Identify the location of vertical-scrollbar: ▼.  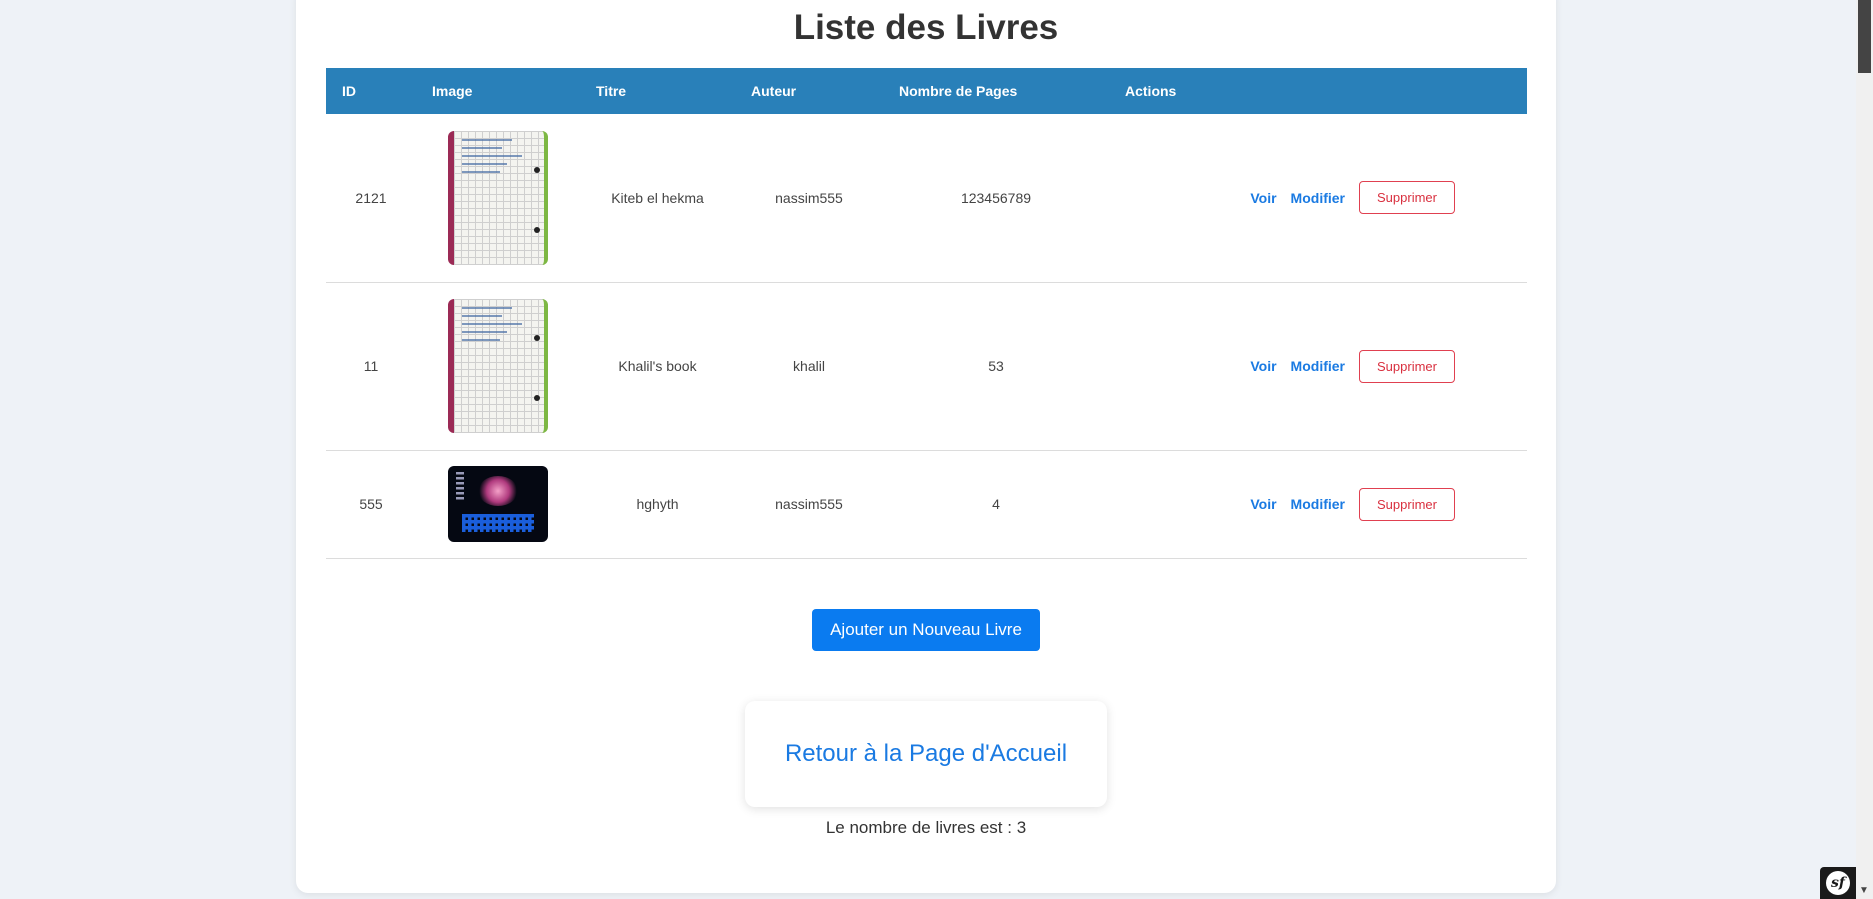
(1864, 449).